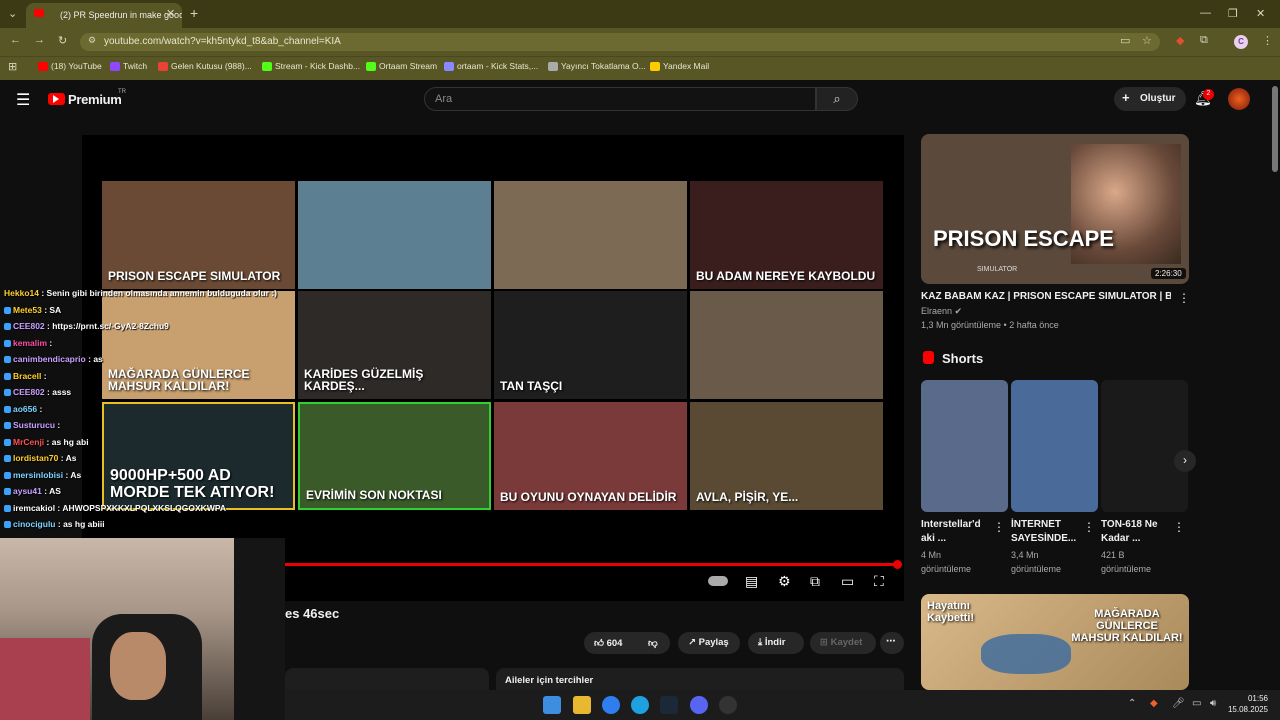  Describe the element at coordinates (194, 13) in the screenshot. I see `new-tab-icon: +` at that location.